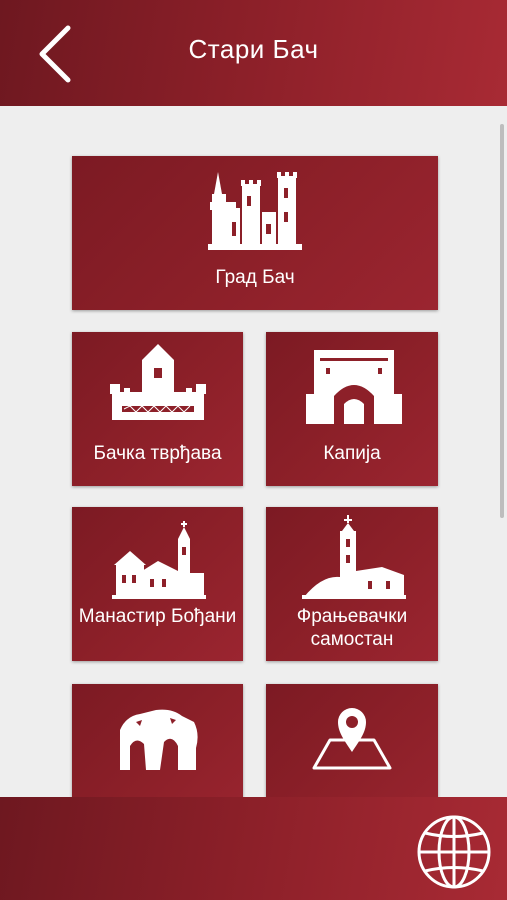  I want to click on app-header: Стари Бач, so click(253, 53).